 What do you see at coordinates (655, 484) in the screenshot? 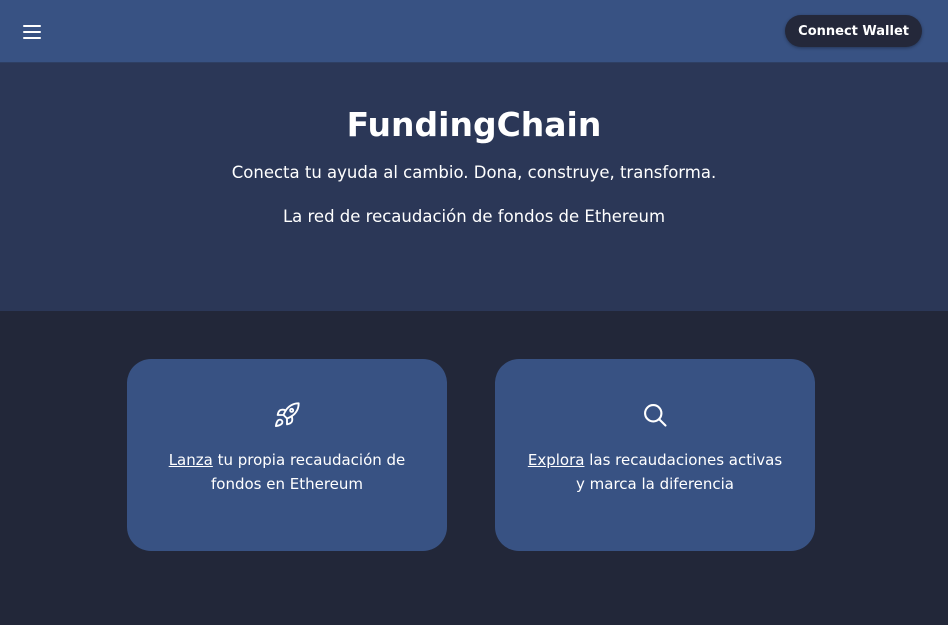
I see `explore-text-line2: y marca la diferencia` at bounding box center [655, 484].